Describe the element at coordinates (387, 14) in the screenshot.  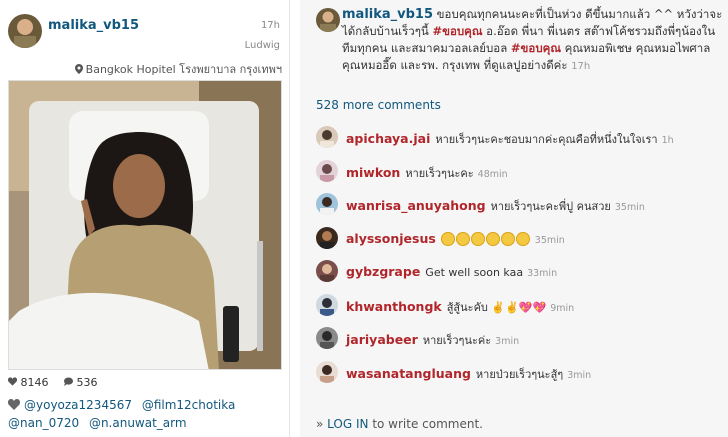
I see `caption-username: malika_vb15` at that location.